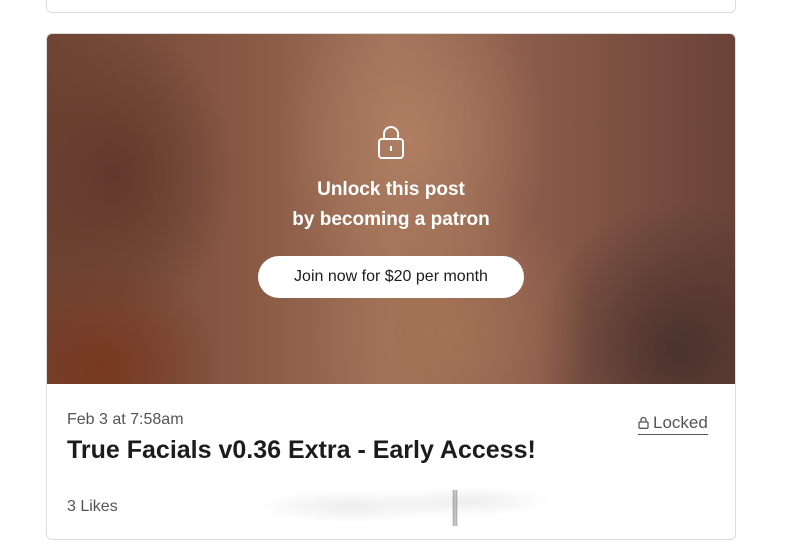 This screenshot has width=797, height=555. I want to click on locked-label: Locked, so click(680, 422).